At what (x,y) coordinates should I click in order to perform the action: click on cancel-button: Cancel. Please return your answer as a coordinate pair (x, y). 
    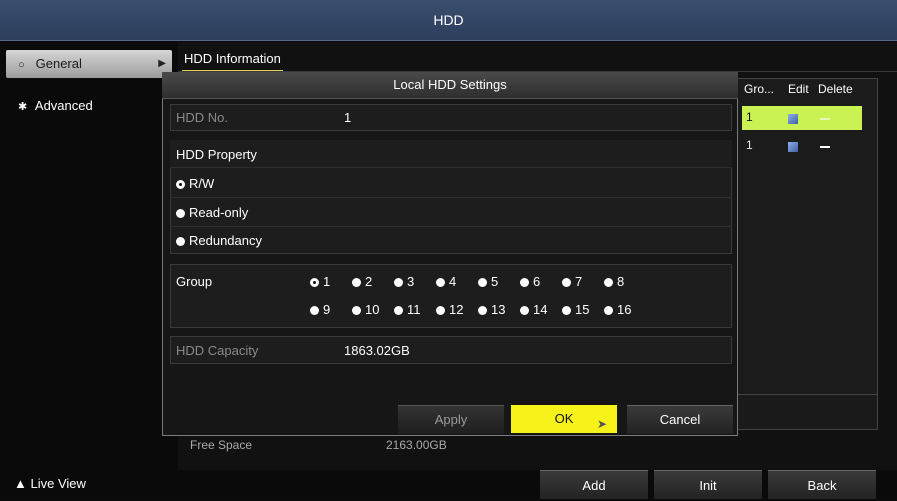
    Looking at the image, I should click on (680, 419).